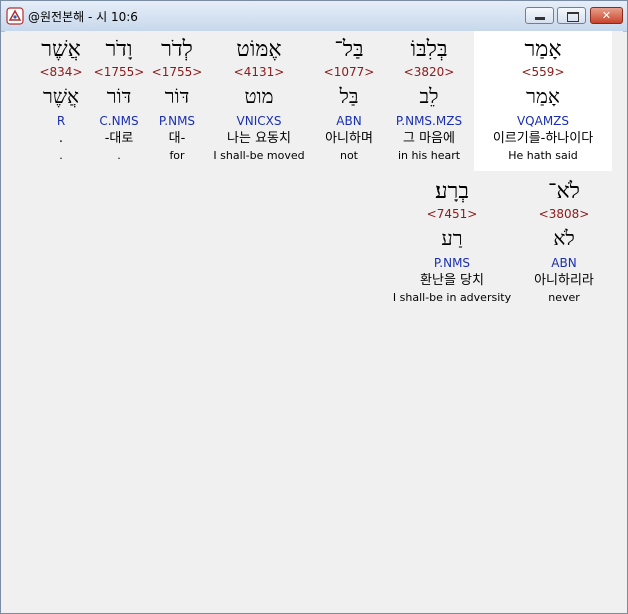 The height and width of the screenshot is (614, 628). What do you see at coordinates (119, 49) in the screenshot?
I see `hebrew-word: וָדֹר` at bounding box center [119, 49].